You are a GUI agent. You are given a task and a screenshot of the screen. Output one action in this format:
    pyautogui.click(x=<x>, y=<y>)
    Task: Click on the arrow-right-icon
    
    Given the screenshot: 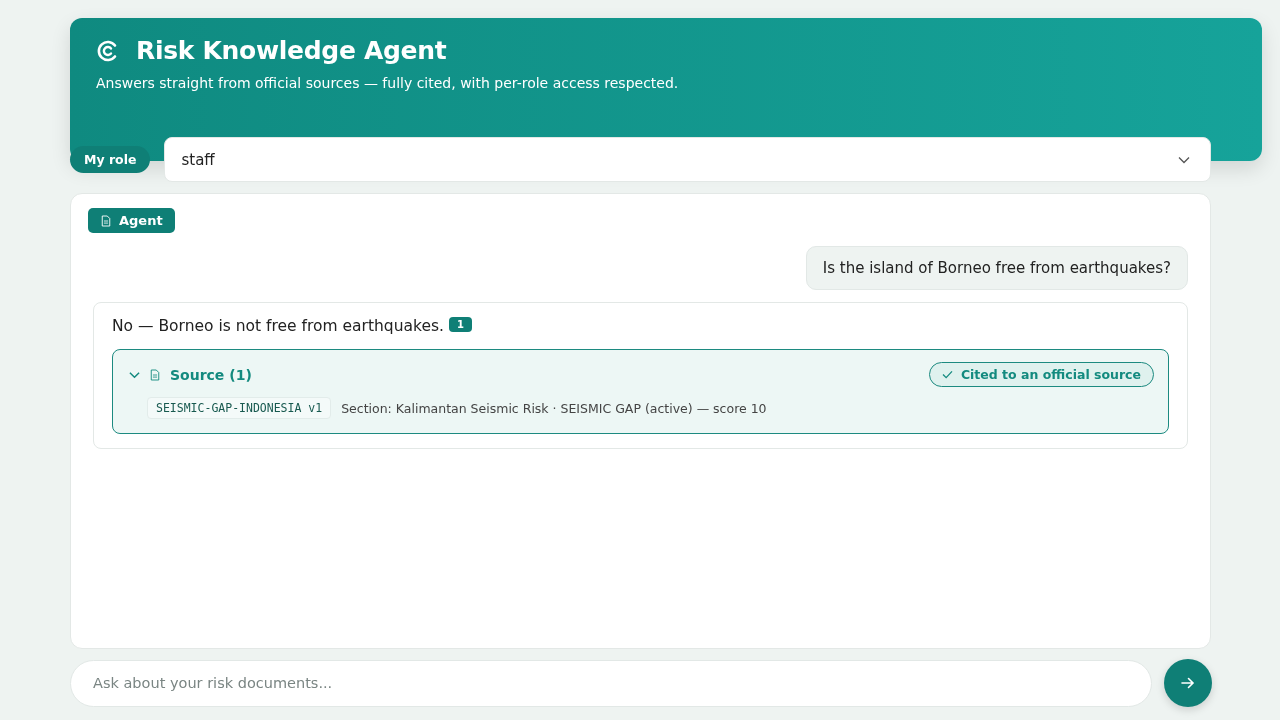 What is the action you would take?
    pyautogui.click(x=1188, y=683)
    